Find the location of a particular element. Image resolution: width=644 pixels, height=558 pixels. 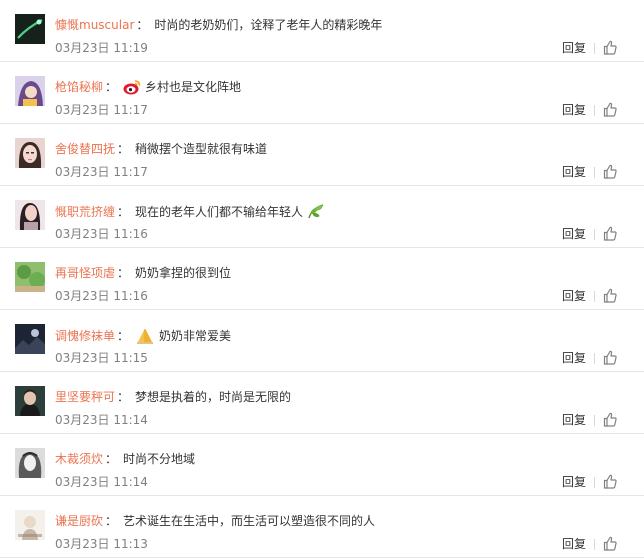

comment-line: 里坚要秤可： 梦想是执着的，时尚是无限的 is located at coordinates (173, 397).